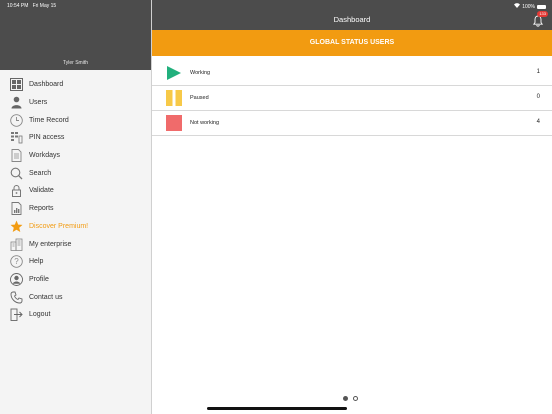 This screenshot has width=552, height=414. I want to click on status-bar-left: 10:54 PM Fri May 15, so click(31, 6).